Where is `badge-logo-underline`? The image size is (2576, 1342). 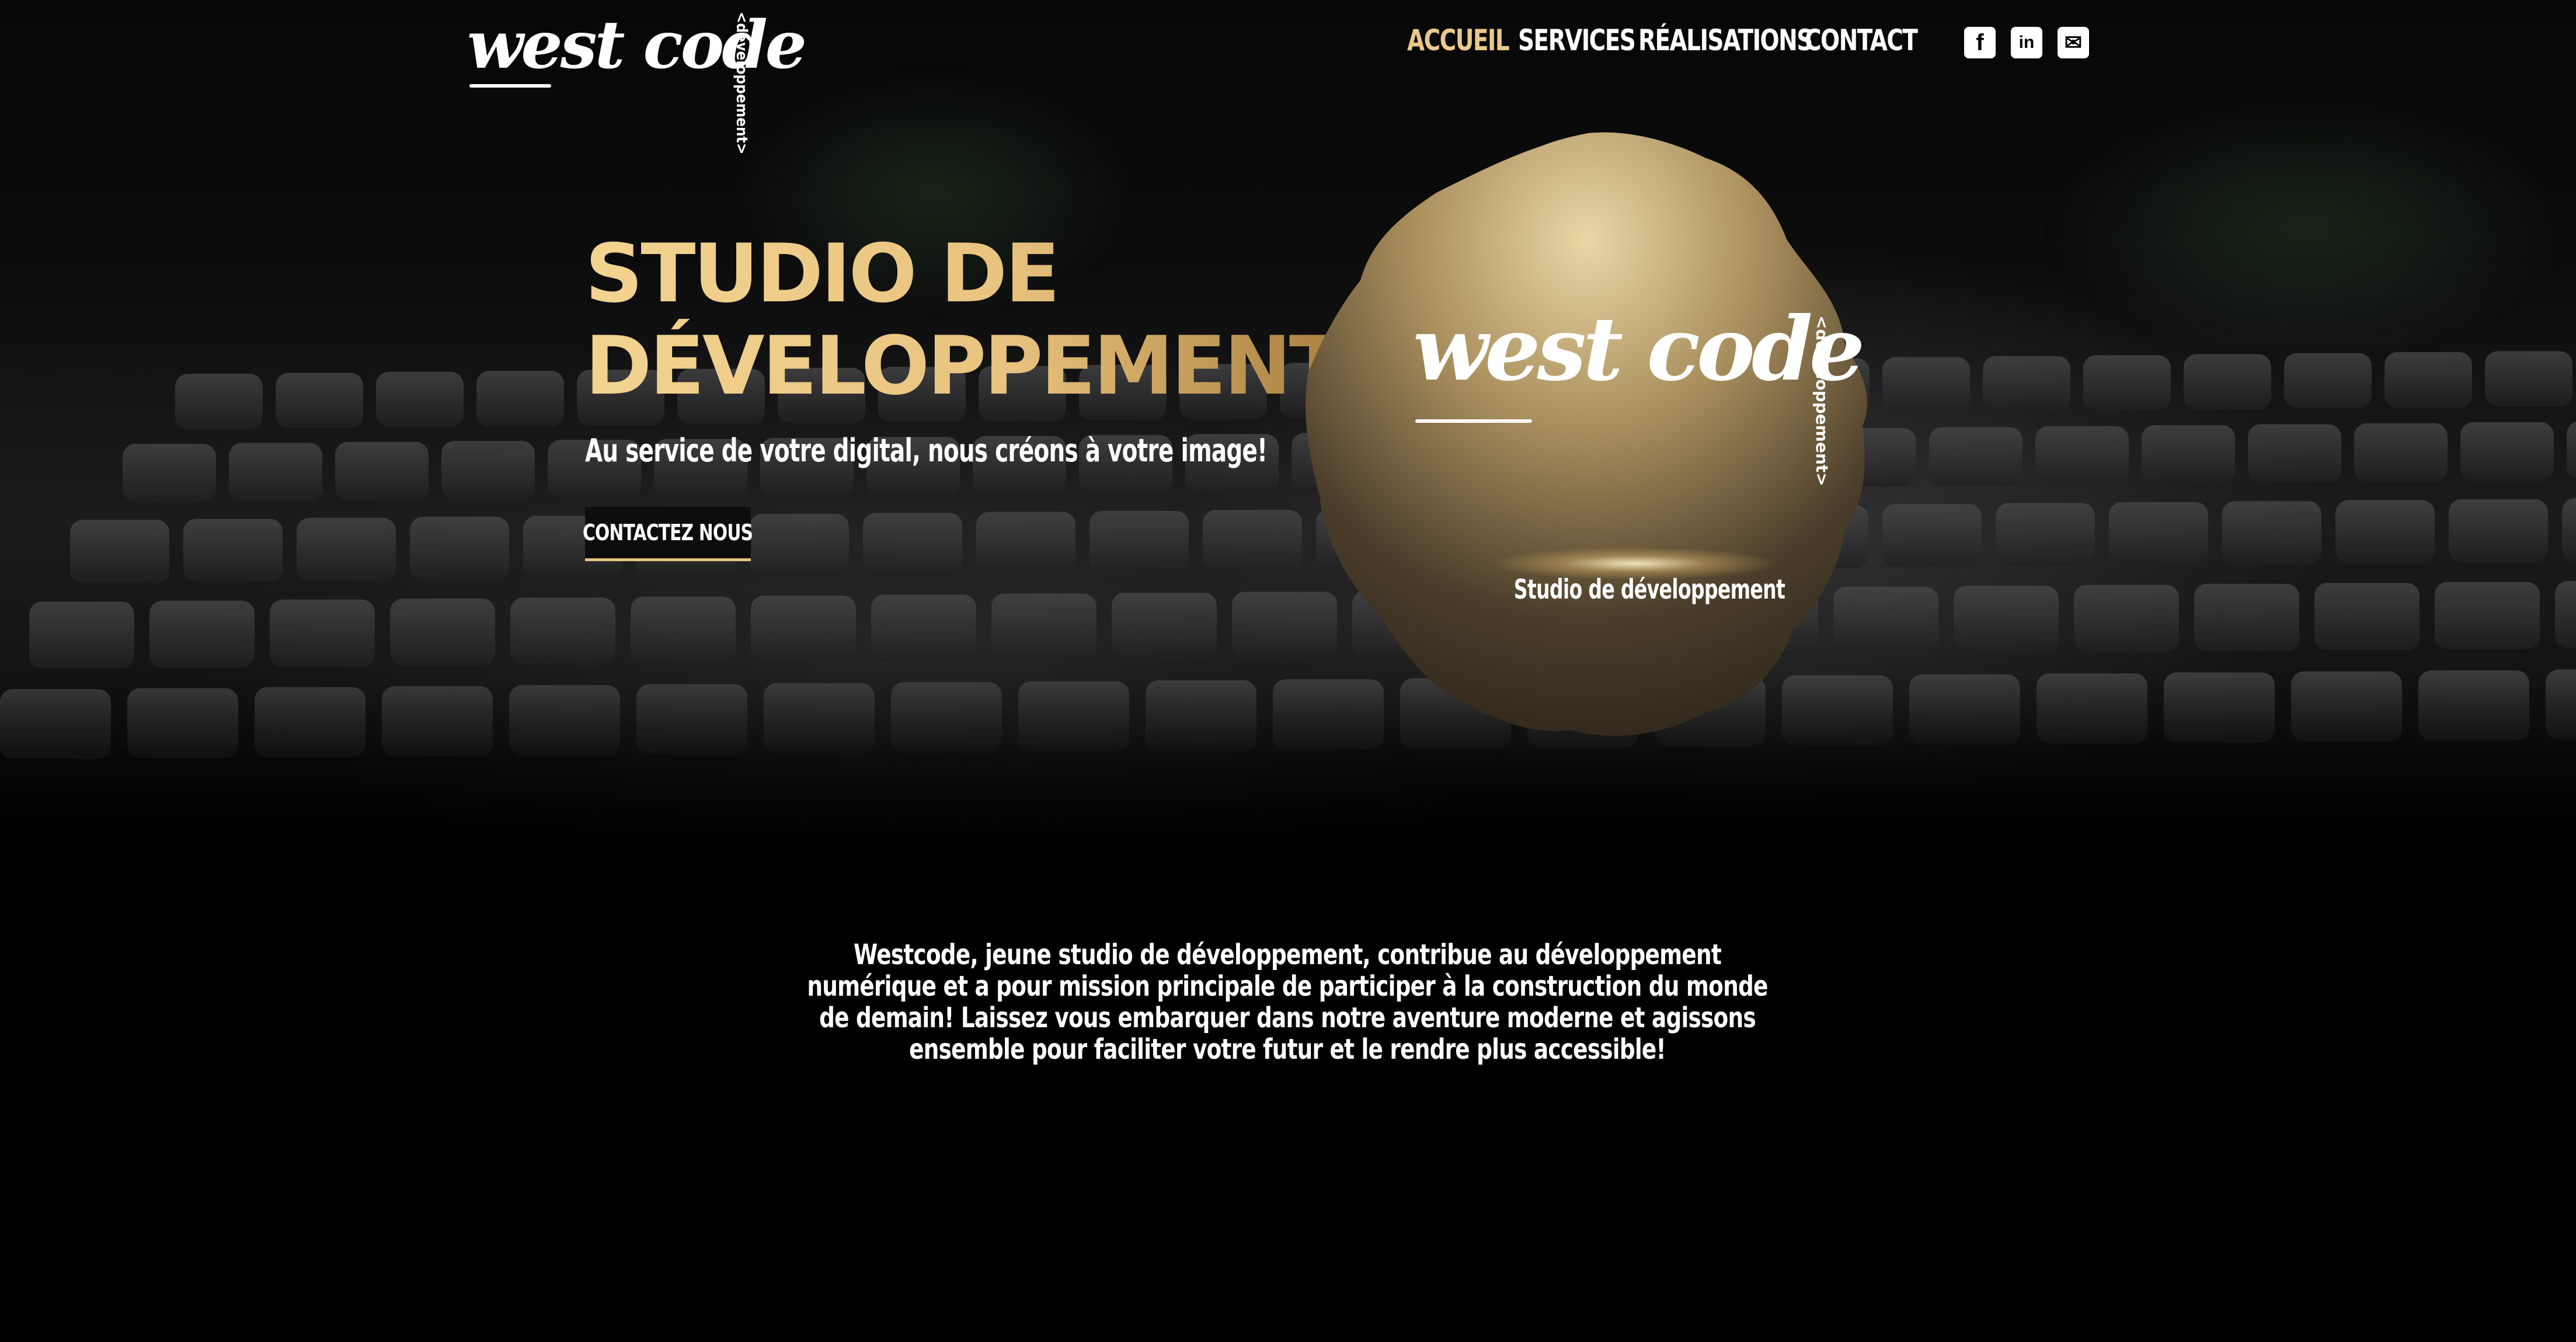 badge-logo-underline is located at coordinates (1473, 421).